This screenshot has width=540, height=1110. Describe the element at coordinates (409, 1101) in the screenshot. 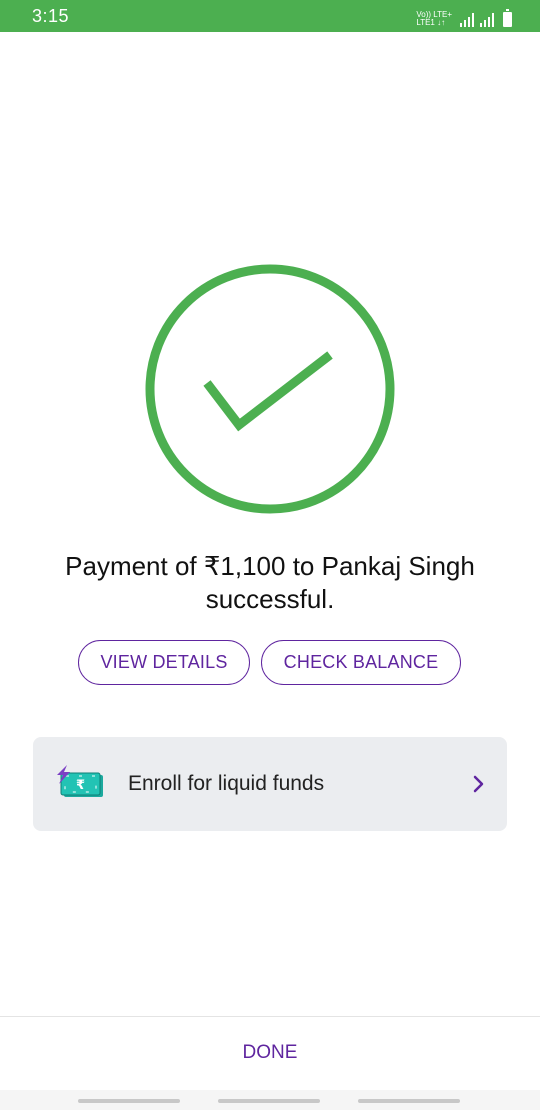

I see `nav-recents-pill` at that location.